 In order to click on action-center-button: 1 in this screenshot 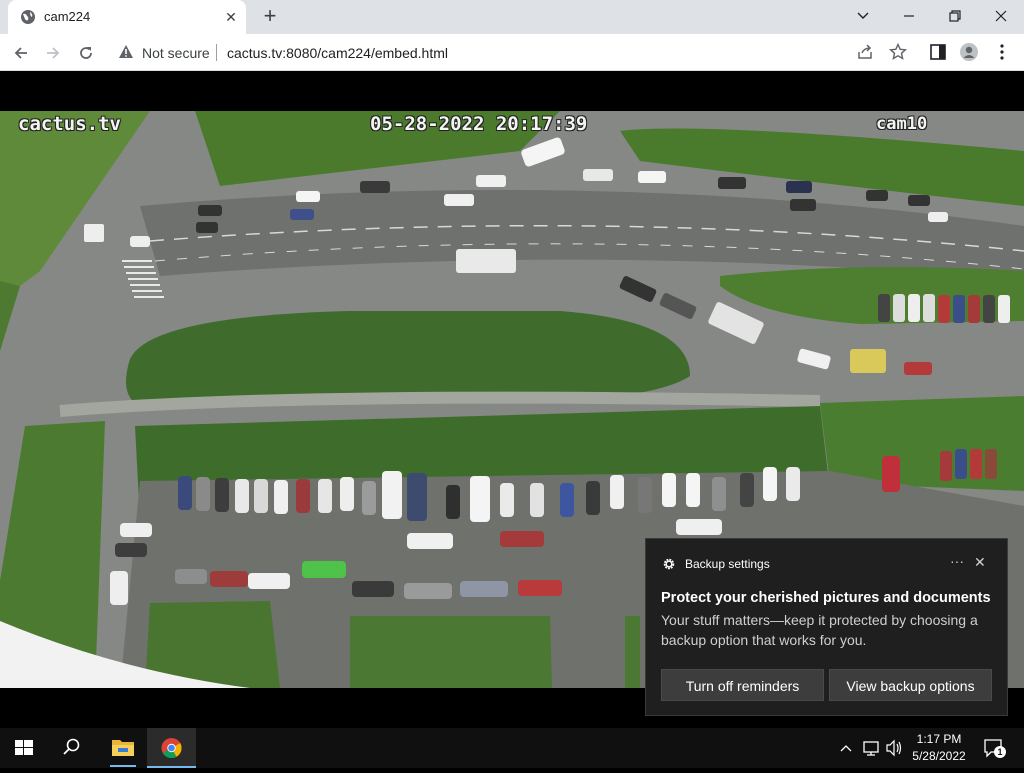, I will do `click(994, 748)`.